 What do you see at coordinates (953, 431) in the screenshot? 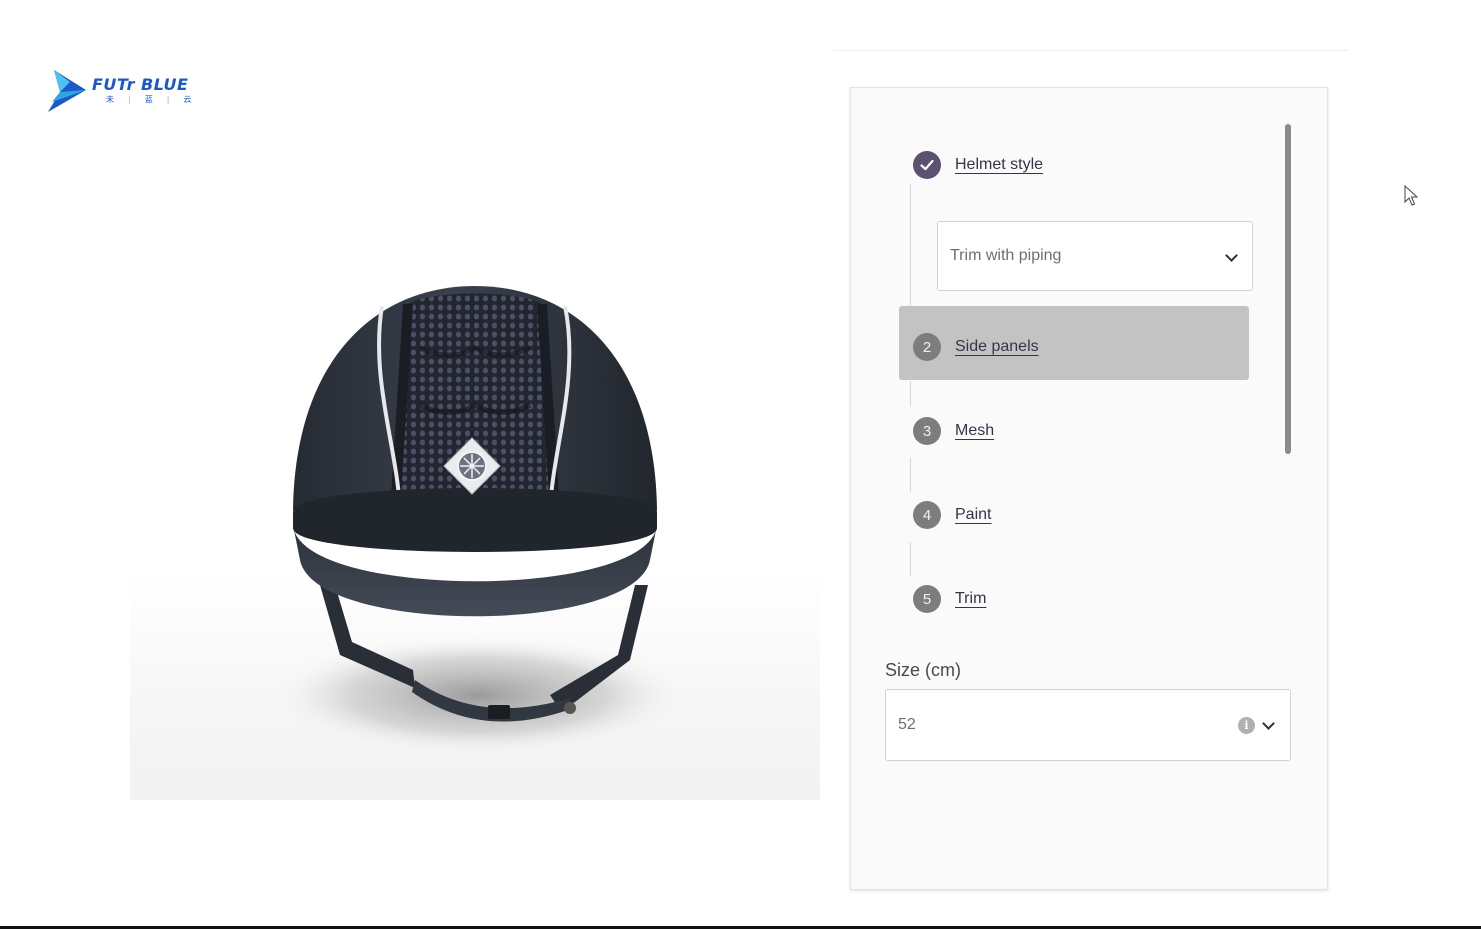
I see `step-mesh: 3 Mesh` at bounding box center [953, 431].